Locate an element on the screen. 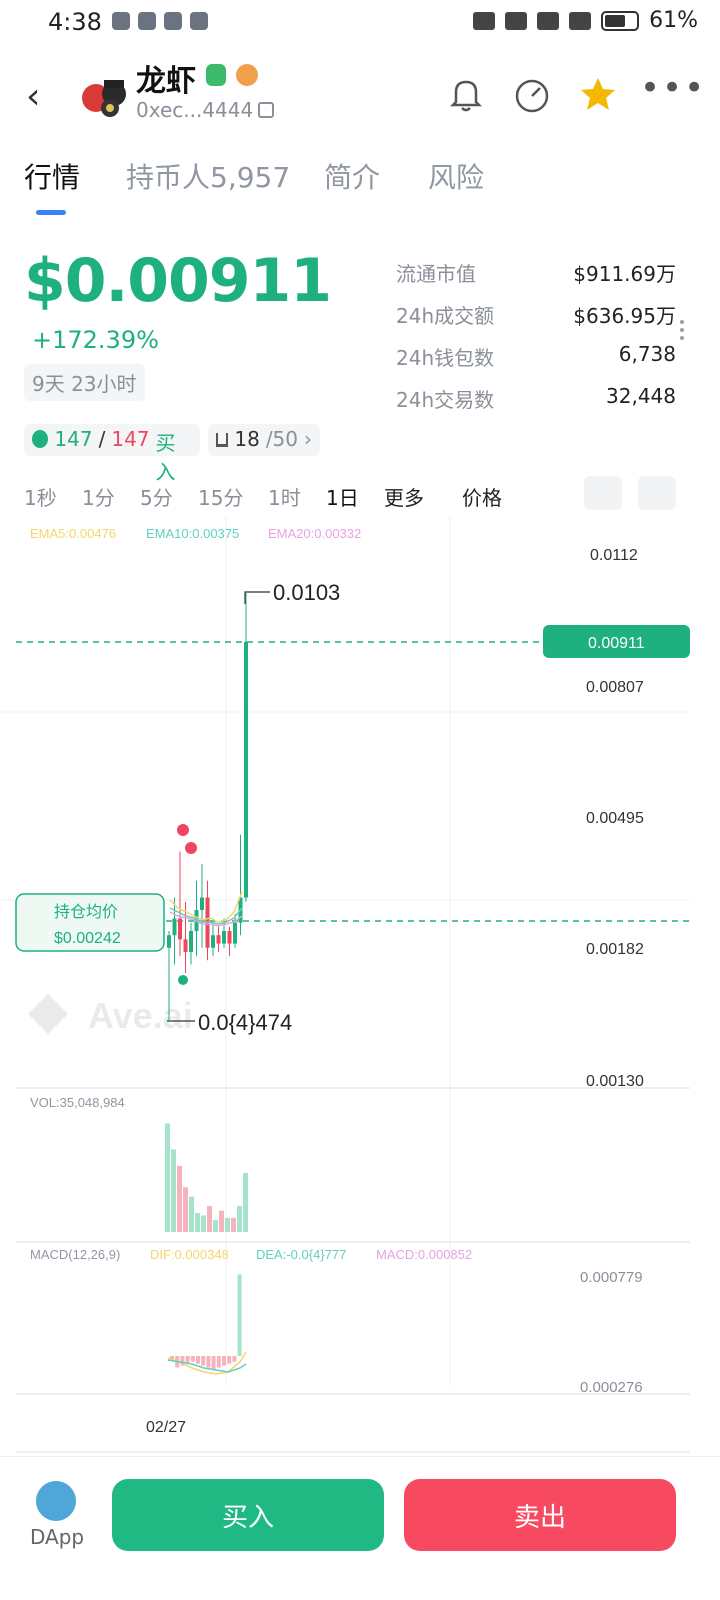 This screenshot has width=720, height=1600. notification-icons is located at coordinates (160, 21).